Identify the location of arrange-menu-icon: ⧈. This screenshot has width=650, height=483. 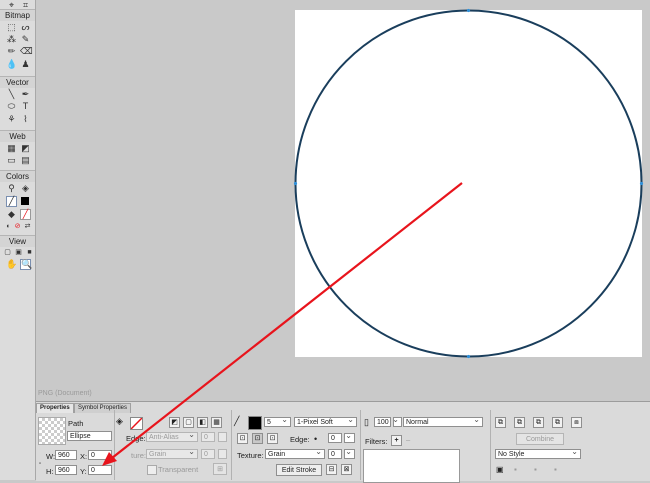
(576, 422).